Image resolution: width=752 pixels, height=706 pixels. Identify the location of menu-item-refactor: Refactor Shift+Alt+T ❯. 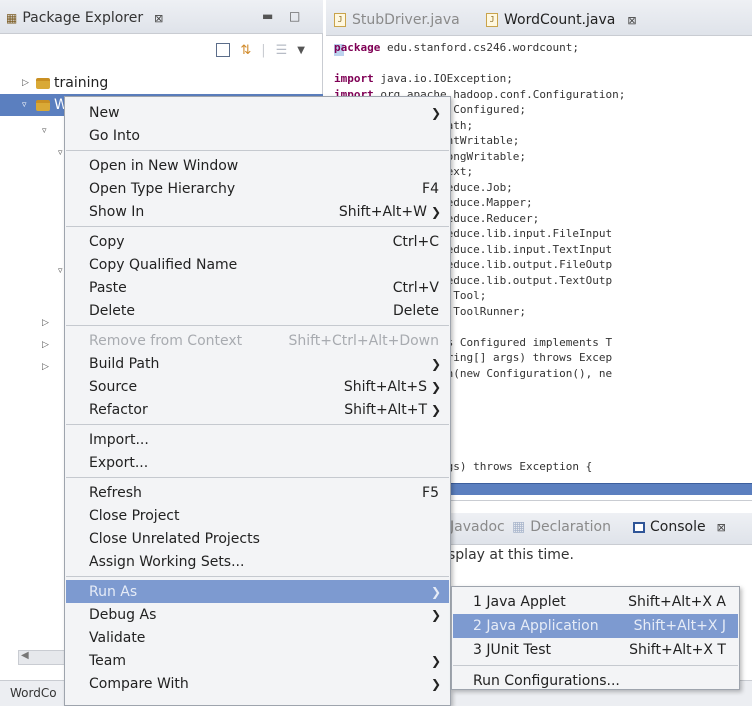
(257, 409).